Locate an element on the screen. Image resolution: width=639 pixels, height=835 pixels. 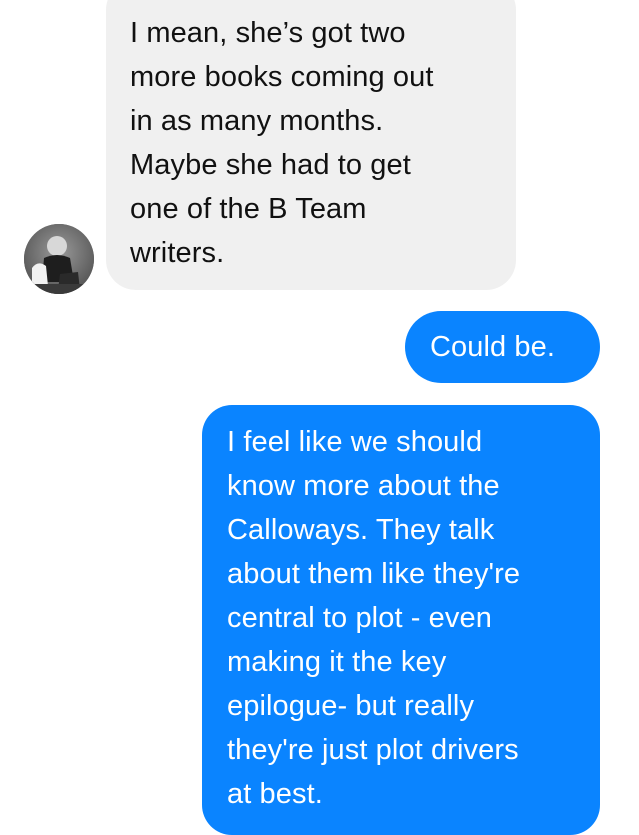
outgoing-message-bubble: Could be. is located at coordinates (502, 347).